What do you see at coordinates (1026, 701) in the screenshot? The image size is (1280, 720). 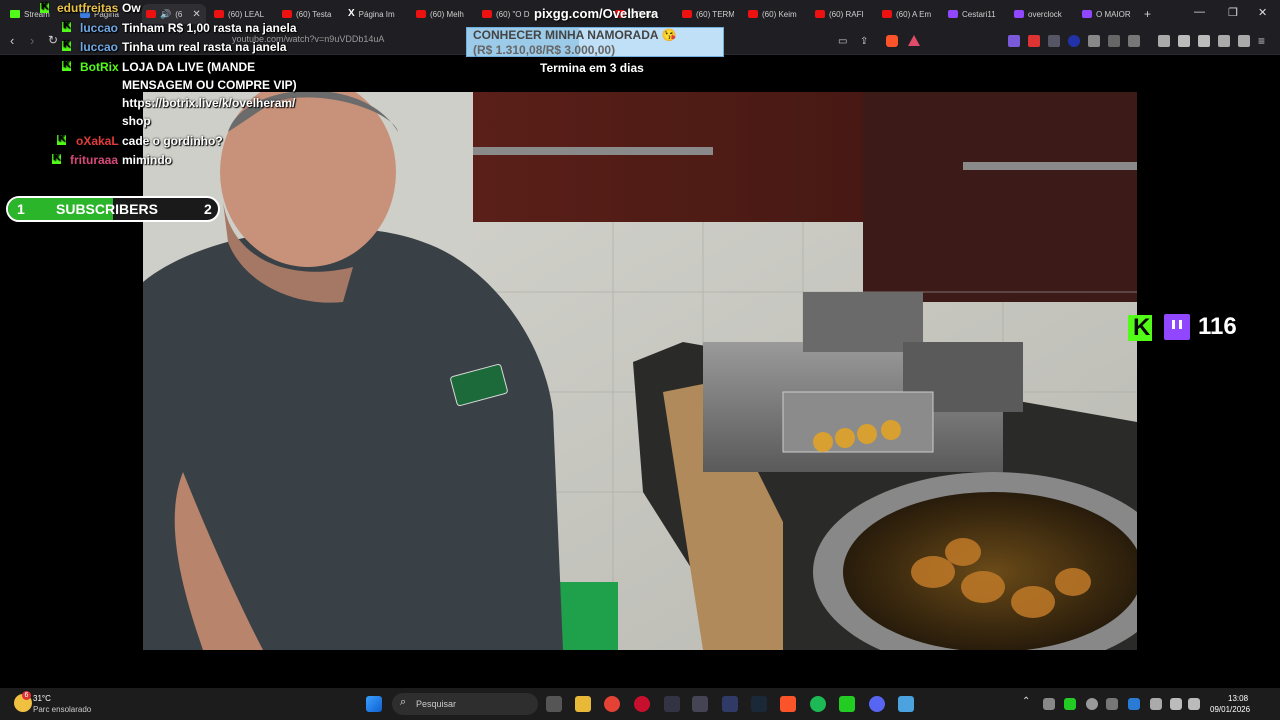 I see `tray-chevron-icon: ⌃` at bounding box center [1026, 701].